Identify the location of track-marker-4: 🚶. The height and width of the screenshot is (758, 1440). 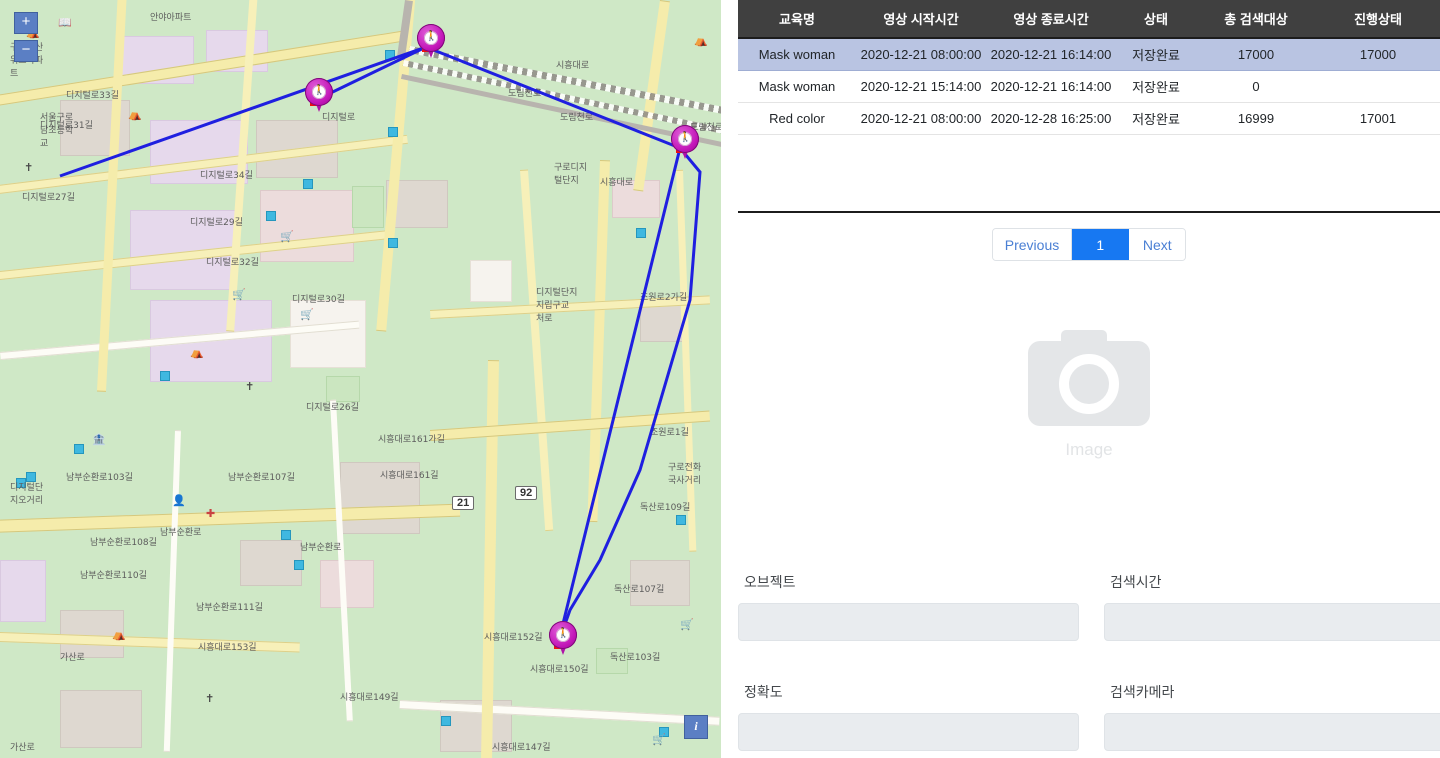
(563, 639).